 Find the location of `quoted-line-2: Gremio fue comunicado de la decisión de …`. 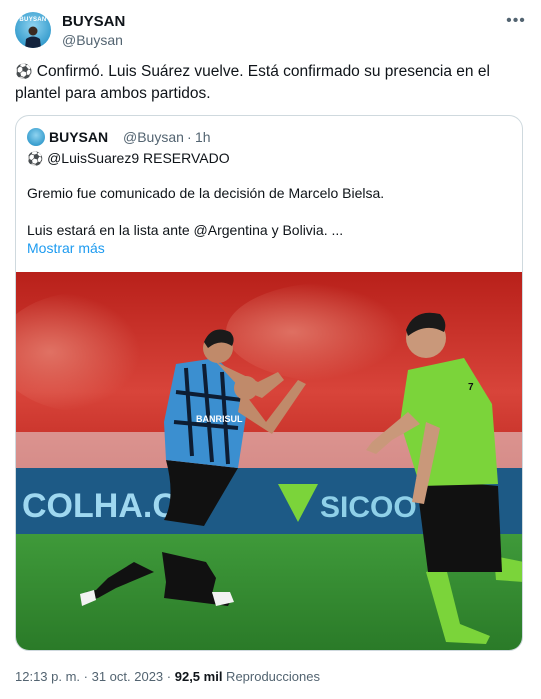

quoted-line-2: Gremio fue comunicado de la decisión de … is located at coordinates (206, 193).